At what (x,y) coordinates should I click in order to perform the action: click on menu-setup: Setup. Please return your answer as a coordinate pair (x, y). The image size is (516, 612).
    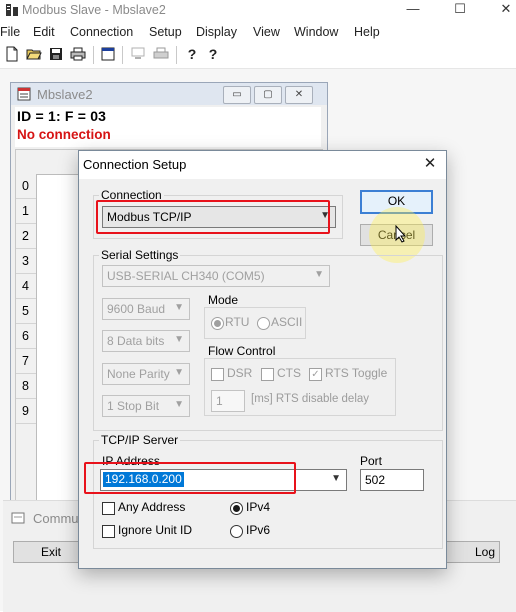
    Looking at the image, I should click on (165, 32).